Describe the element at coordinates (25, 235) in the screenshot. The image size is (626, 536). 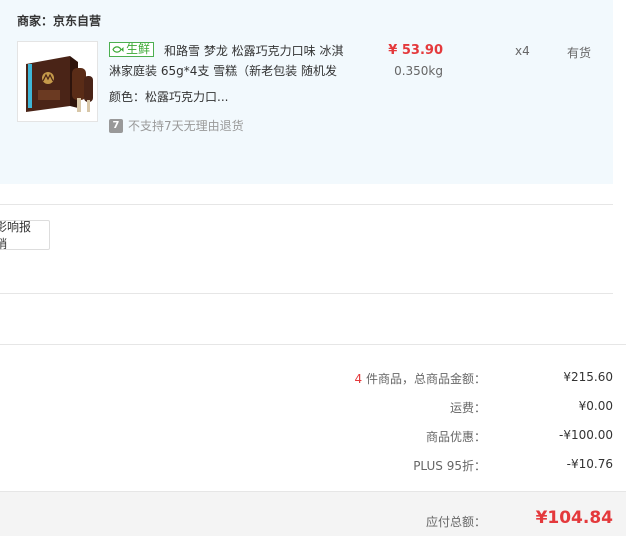
I see `invoice-reimbursement-button: 影响报销` at that location.